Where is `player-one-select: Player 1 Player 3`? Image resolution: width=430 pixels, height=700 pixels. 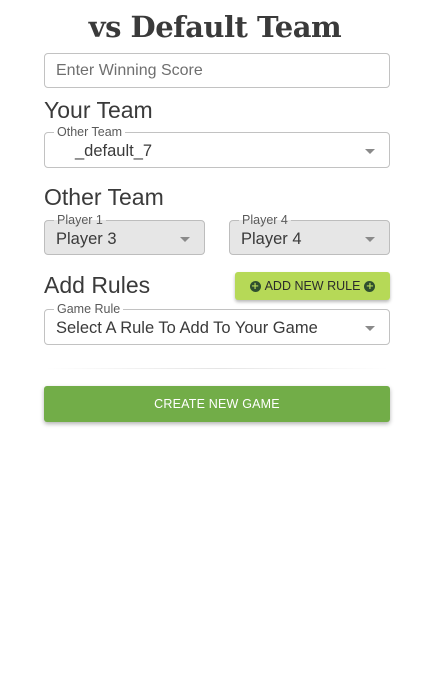 player-one-select: Player 1 Player 3 is located at coordinates (124, 234).